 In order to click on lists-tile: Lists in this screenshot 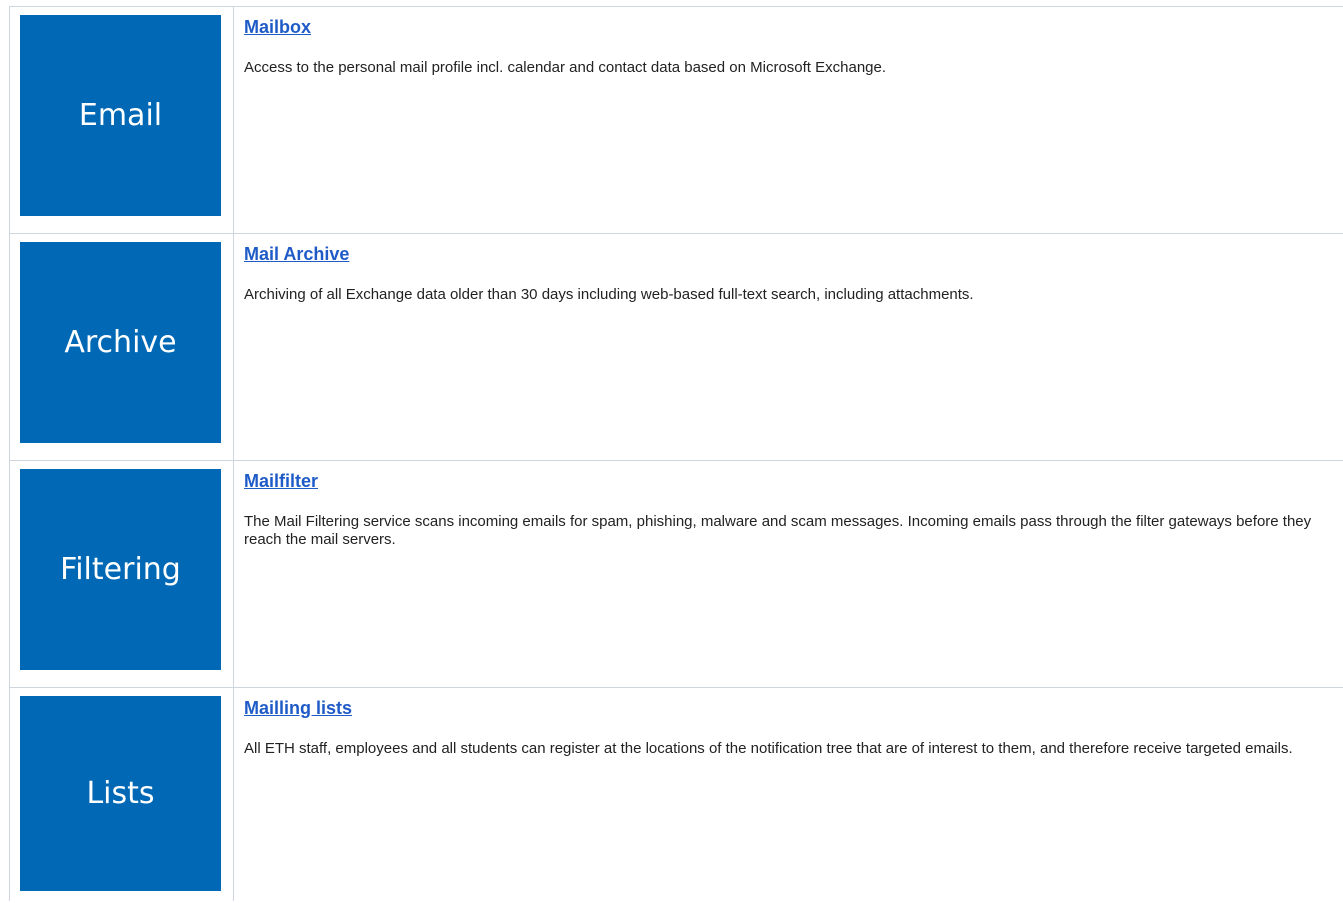, I will do `click(120, 793)`.